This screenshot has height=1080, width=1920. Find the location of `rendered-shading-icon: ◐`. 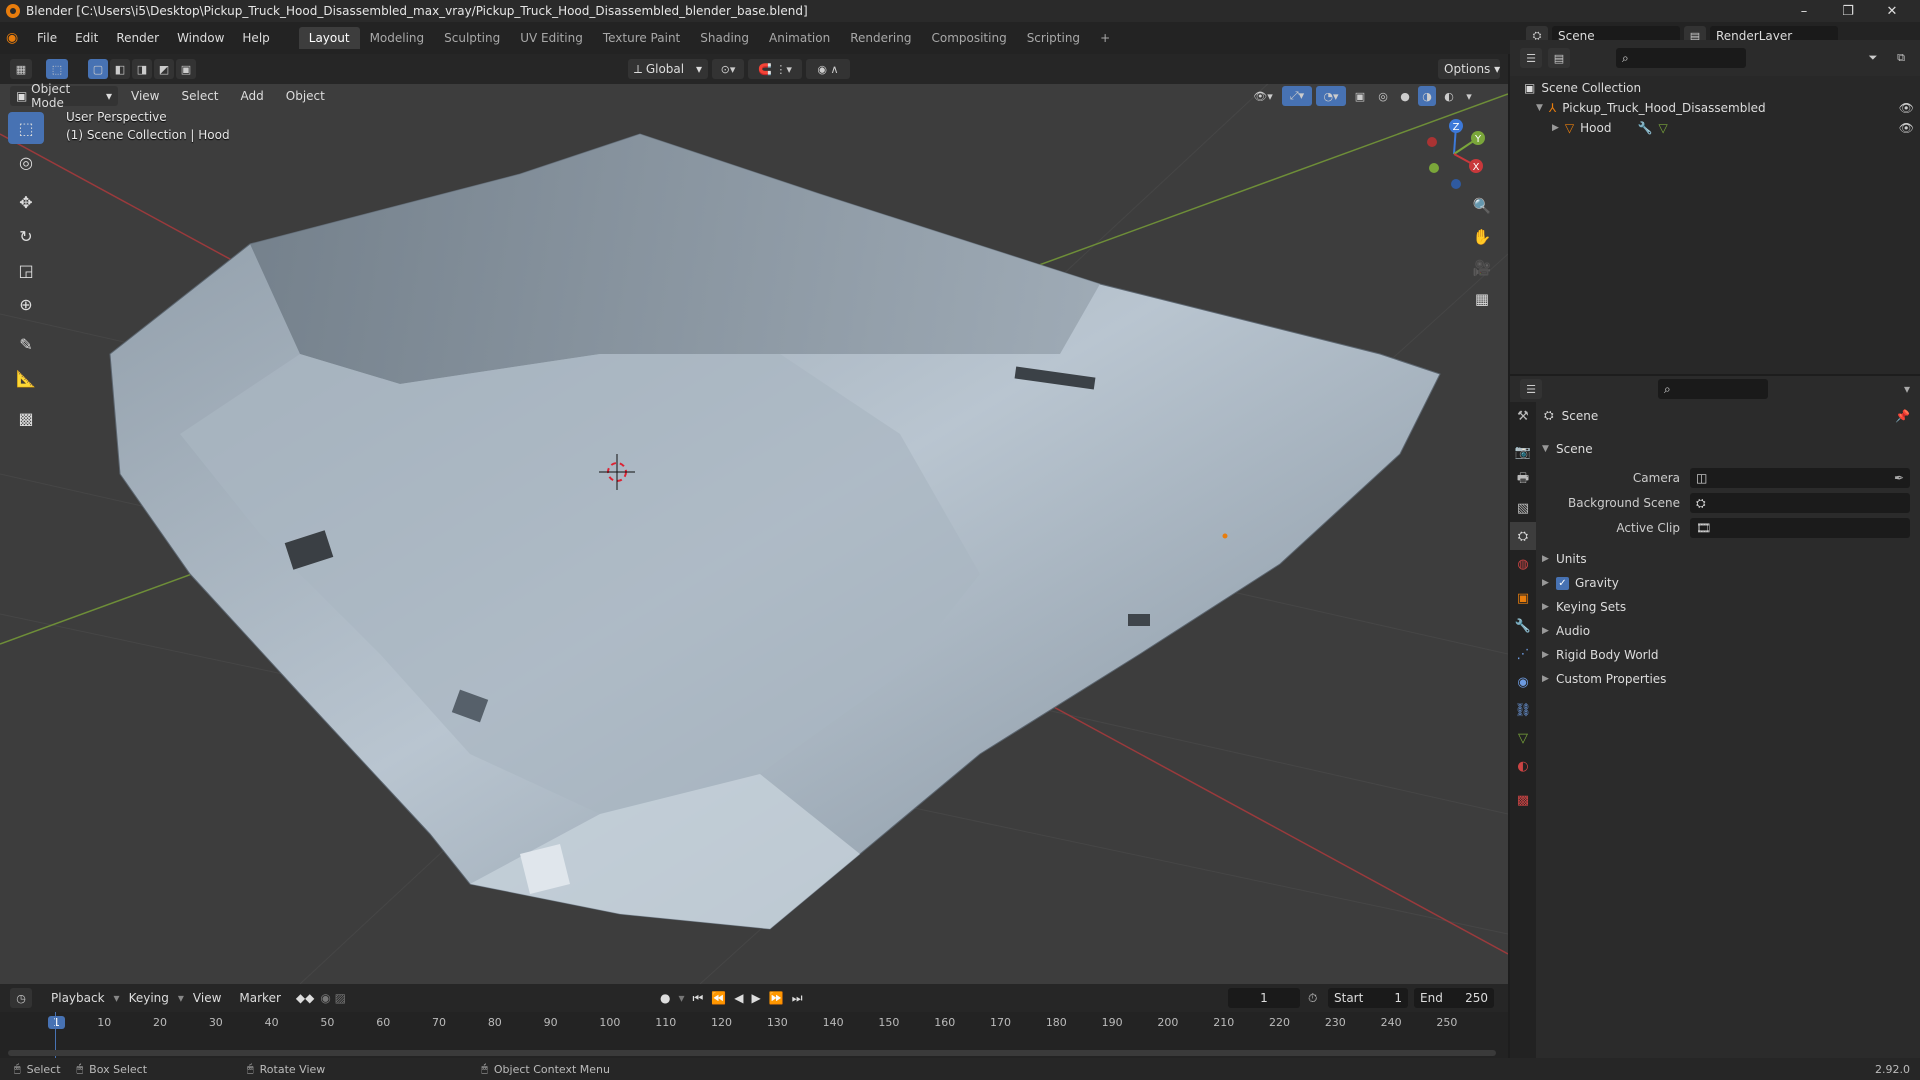

rendered-shading-icon: ◐ is located at coordinates (1449, 96).